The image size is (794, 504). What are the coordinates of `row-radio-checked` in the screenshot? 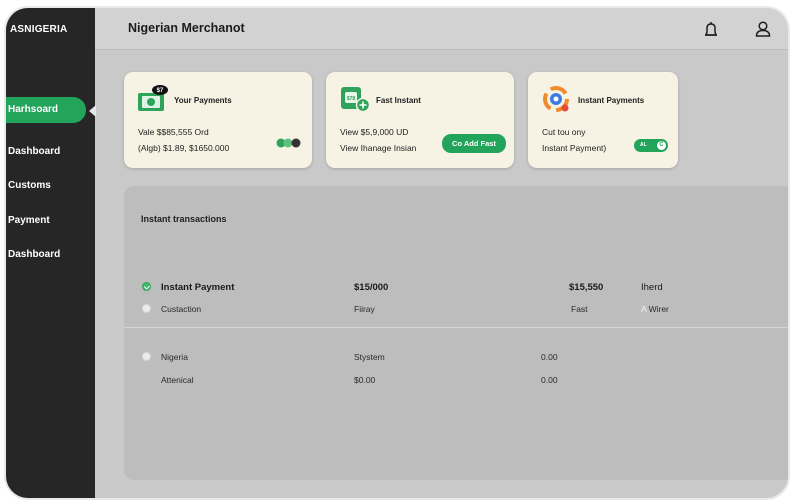 It's located at (146, 286).